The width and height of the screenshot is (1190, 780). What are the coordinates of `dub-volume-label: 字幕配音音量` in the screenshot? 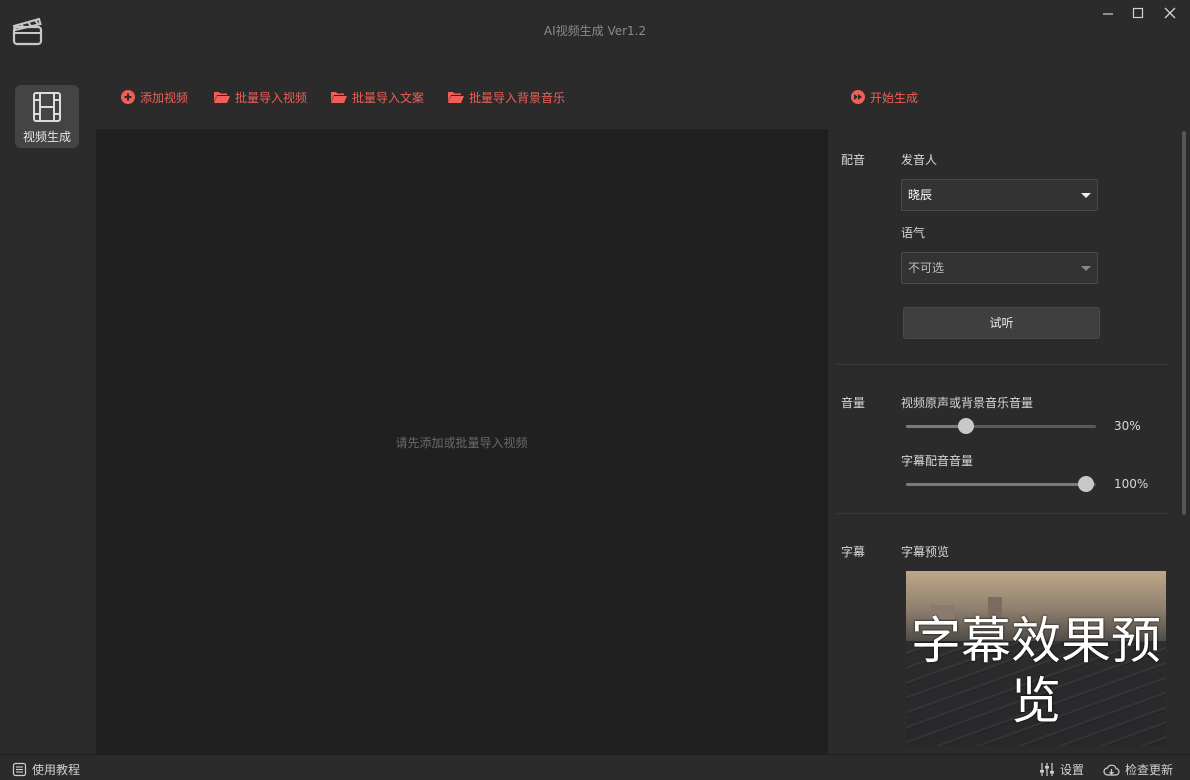 It's located at (937, 461).